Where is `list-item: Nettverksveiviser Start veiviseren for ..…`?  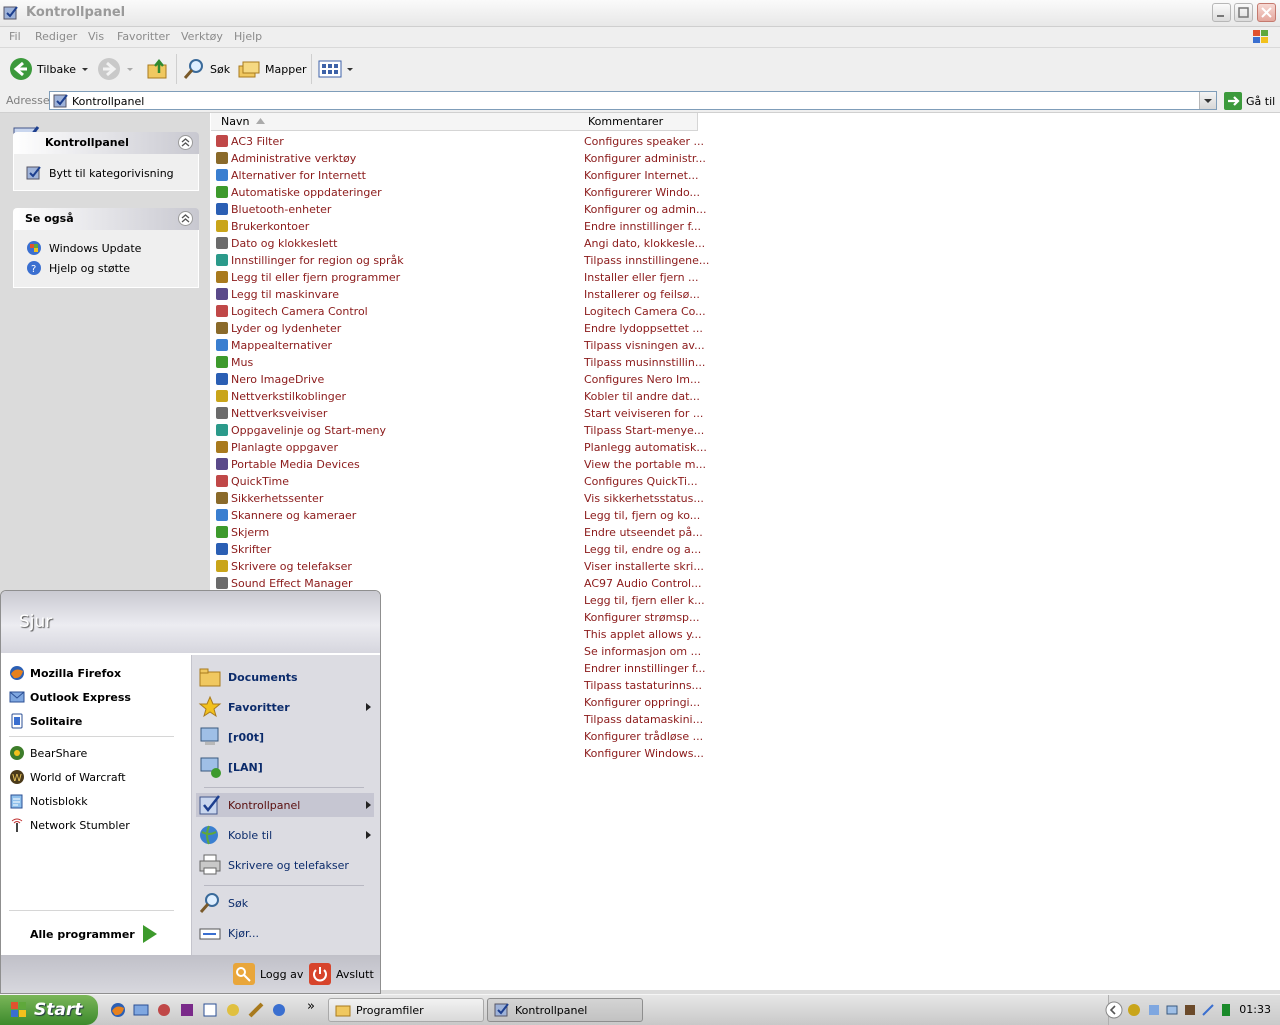
list-item: Nettverksveiviser Start veiviseren for ..… is located at coordinates (458, 413).